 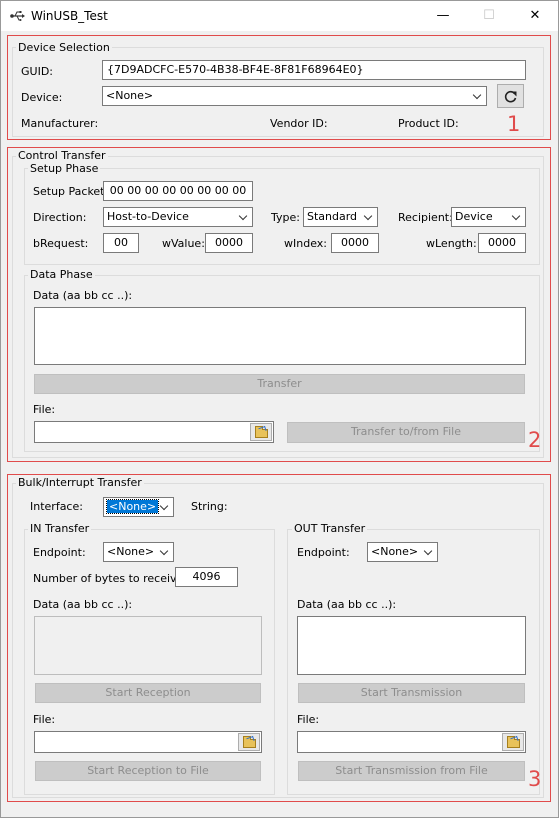 I want to click on type-select: Standard, so click(x=340, y=217).